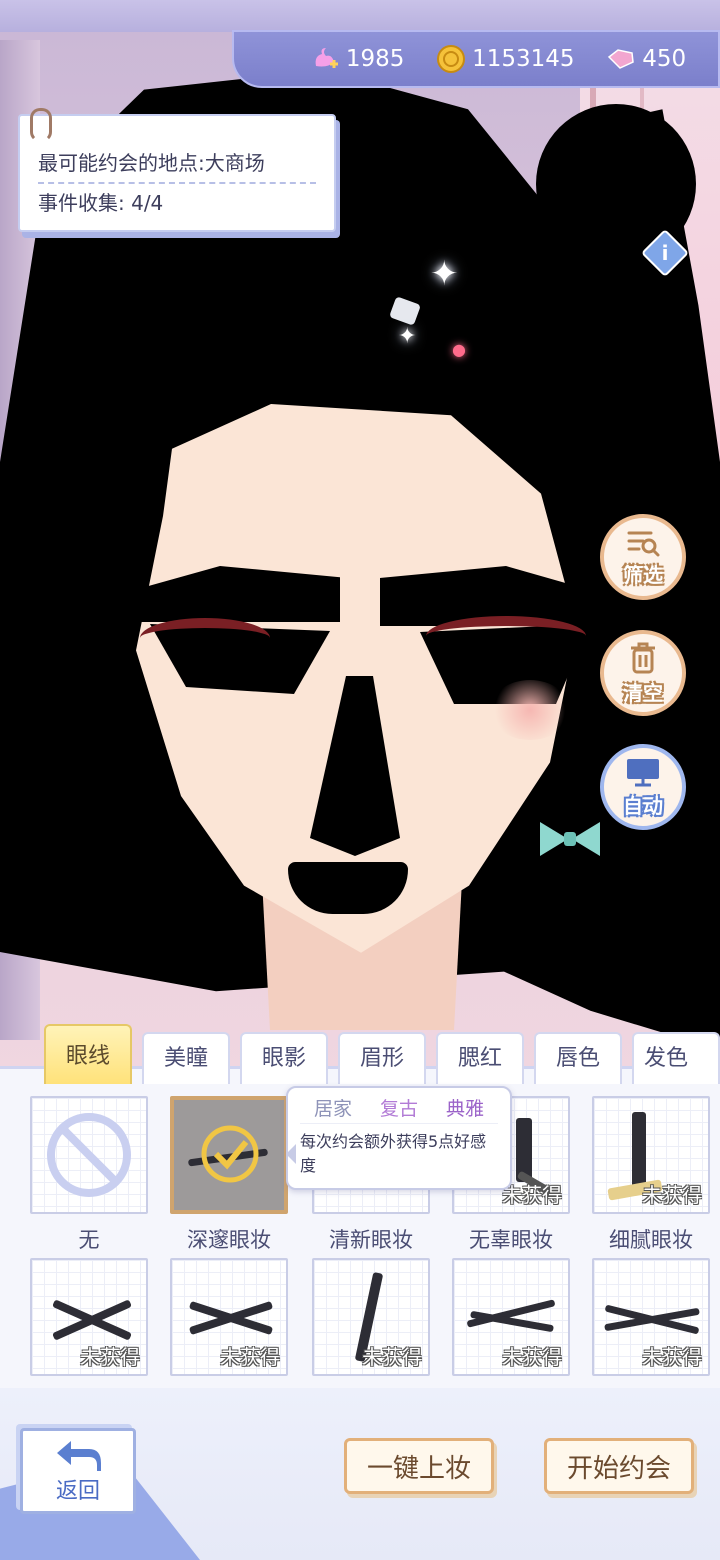  I want to click on tab-eyeshadow: 眼影, so click(284, 1058).